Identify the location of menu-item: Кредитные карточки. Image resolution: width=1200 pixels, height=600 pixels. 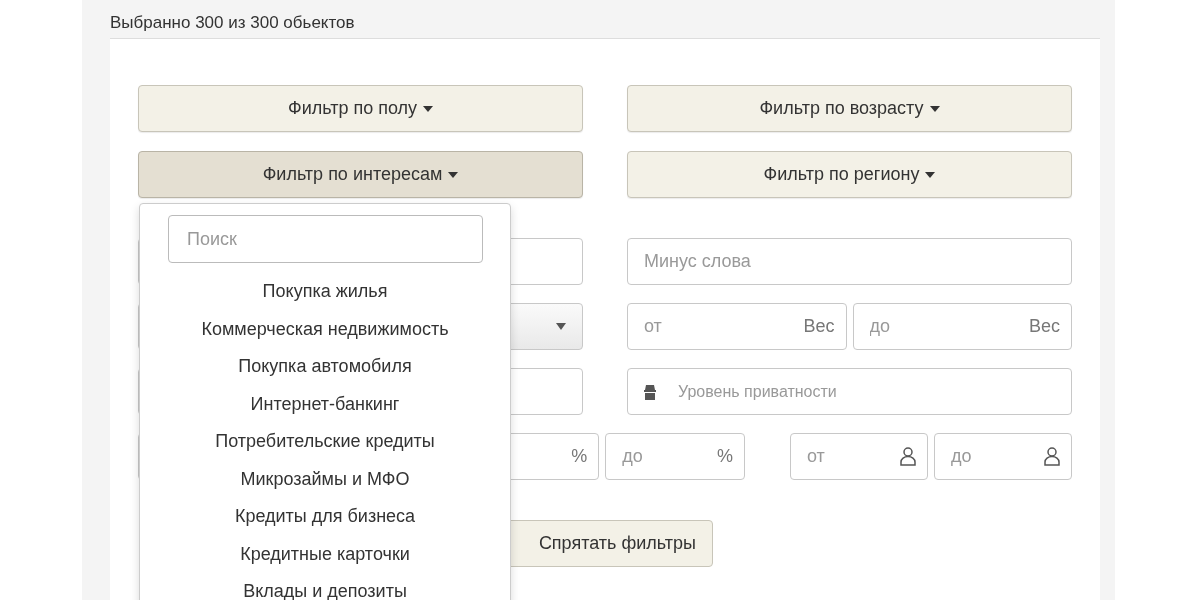
(325, 554).